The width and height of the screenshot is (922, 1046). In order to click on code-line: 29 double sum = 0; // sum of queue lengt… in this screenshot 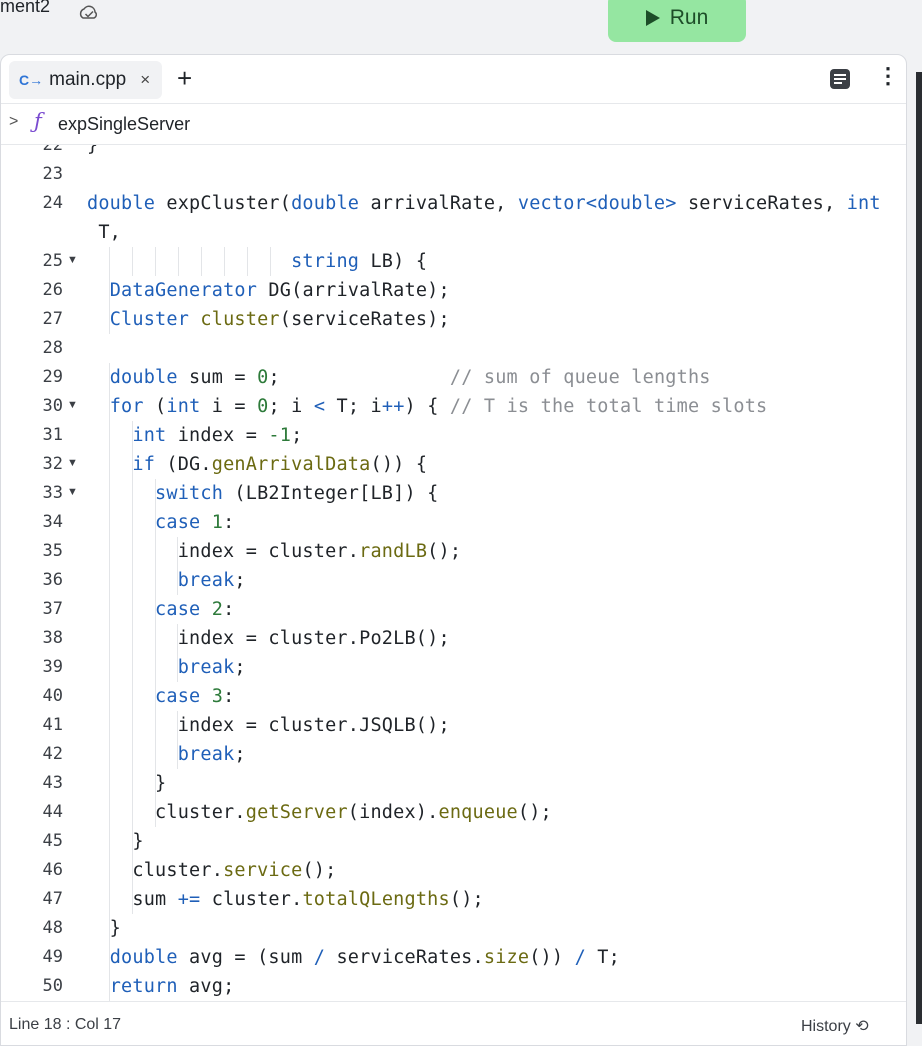, I will do `click(453, 377)`.